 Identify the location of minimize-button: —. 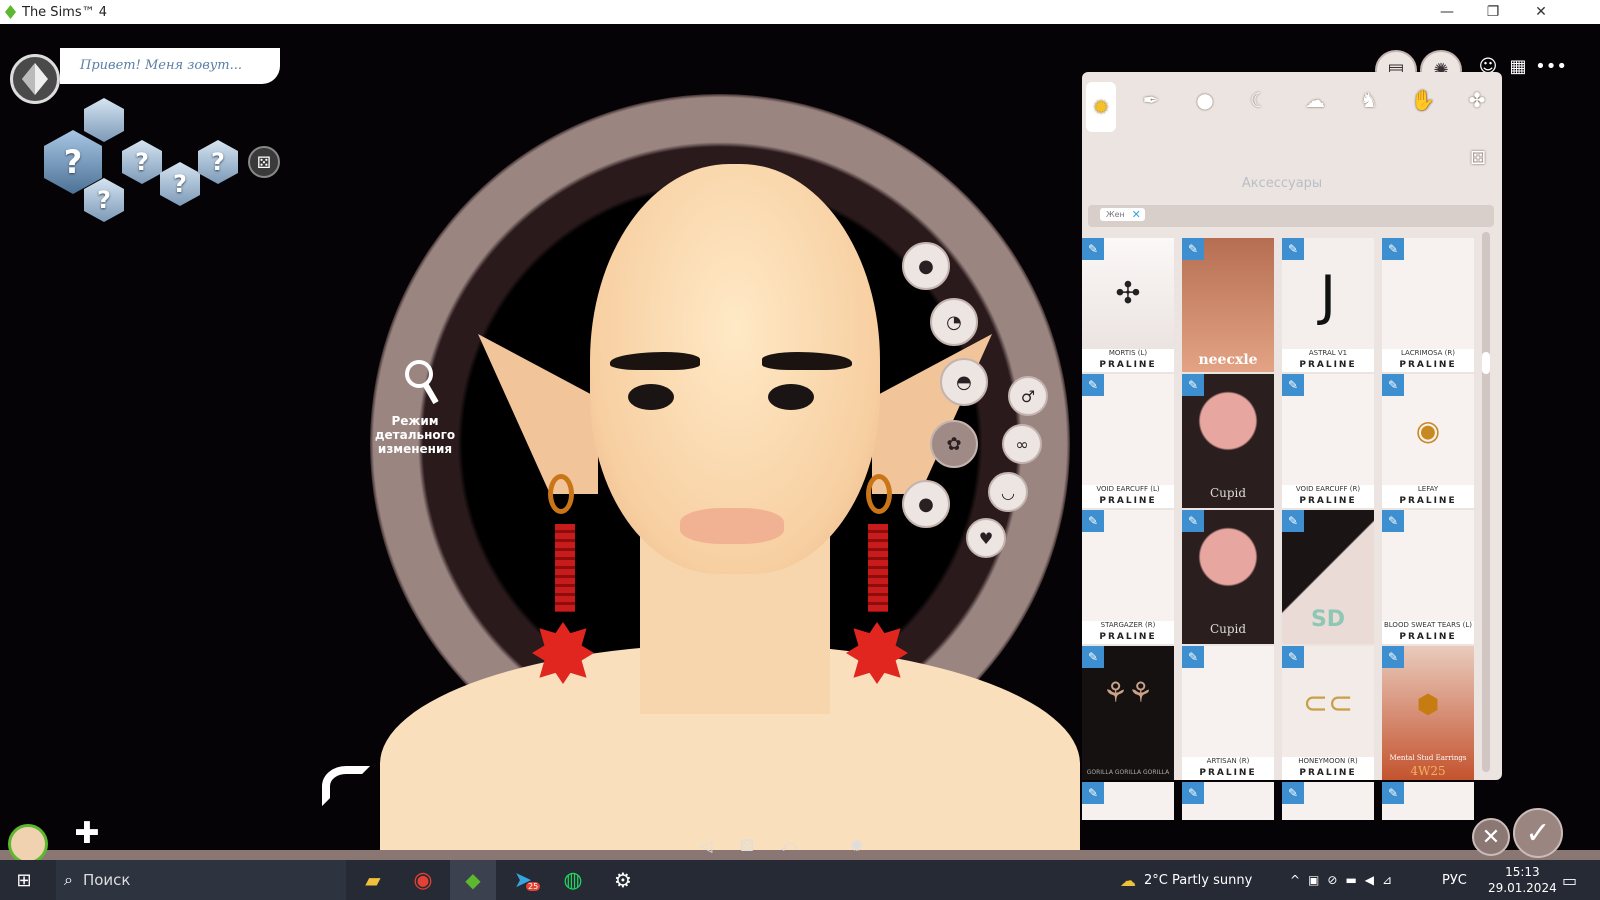
(1447, 12).